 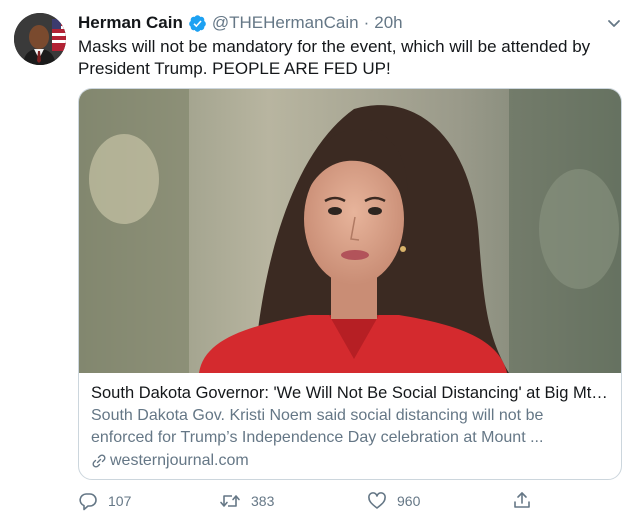 I want to click on chevron-down-icon, so click(x=614, y=23).